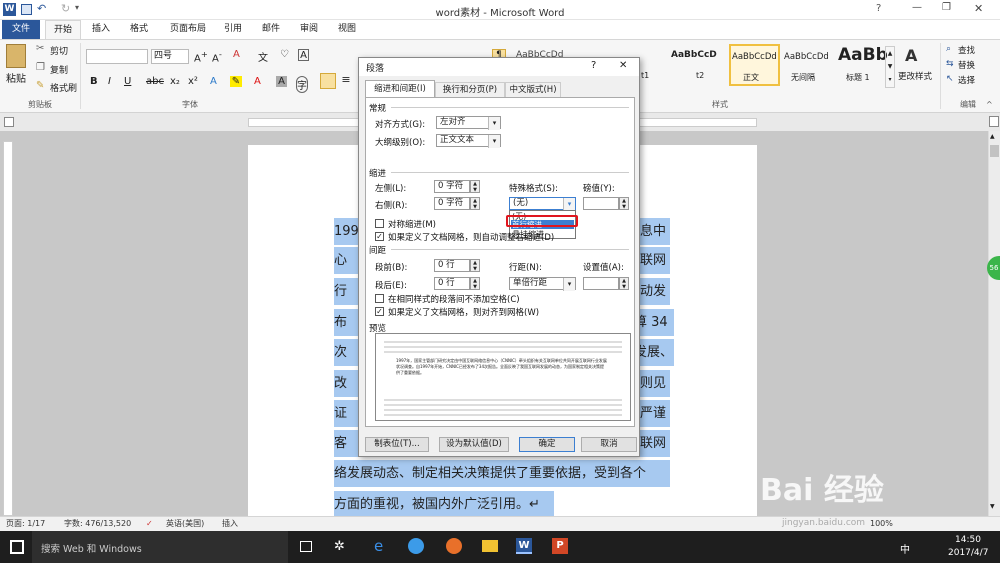 The width and height of the screenshot is (1000, 563). I want to click on edge-icon: e, so click(378, 546).